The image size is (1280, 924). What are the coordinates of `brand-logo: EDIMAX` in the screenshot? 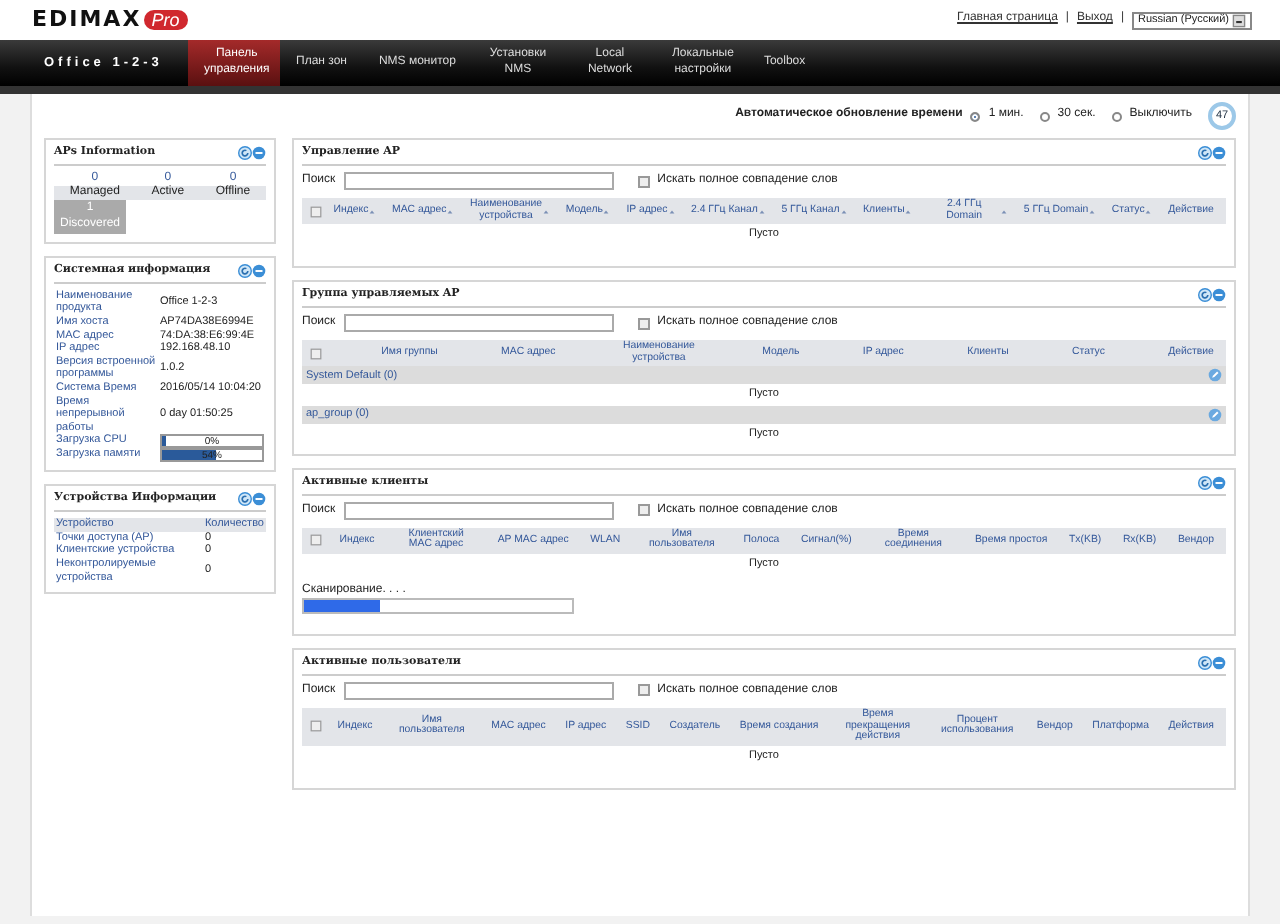 It's located at (87, 20).